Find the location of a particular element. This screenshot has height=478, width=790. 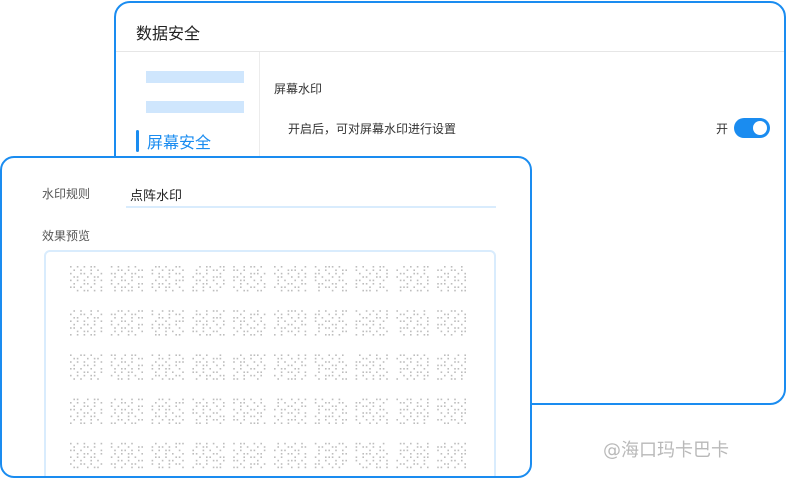

setting-description: 开启后，可对屏幕水印进行设置 is located at coordinates (372, 129).